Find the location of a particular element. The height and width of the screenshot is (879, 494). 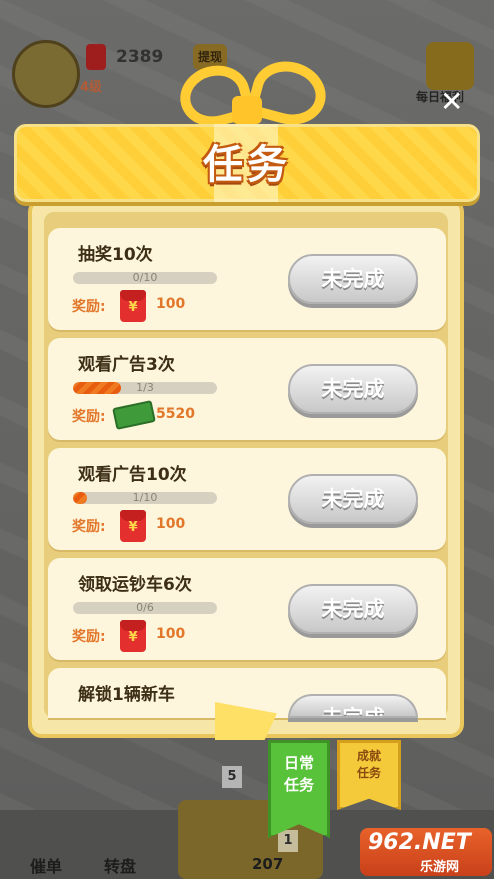

watermark-bottom: 乐游网 is located at coordinates (440, 867).